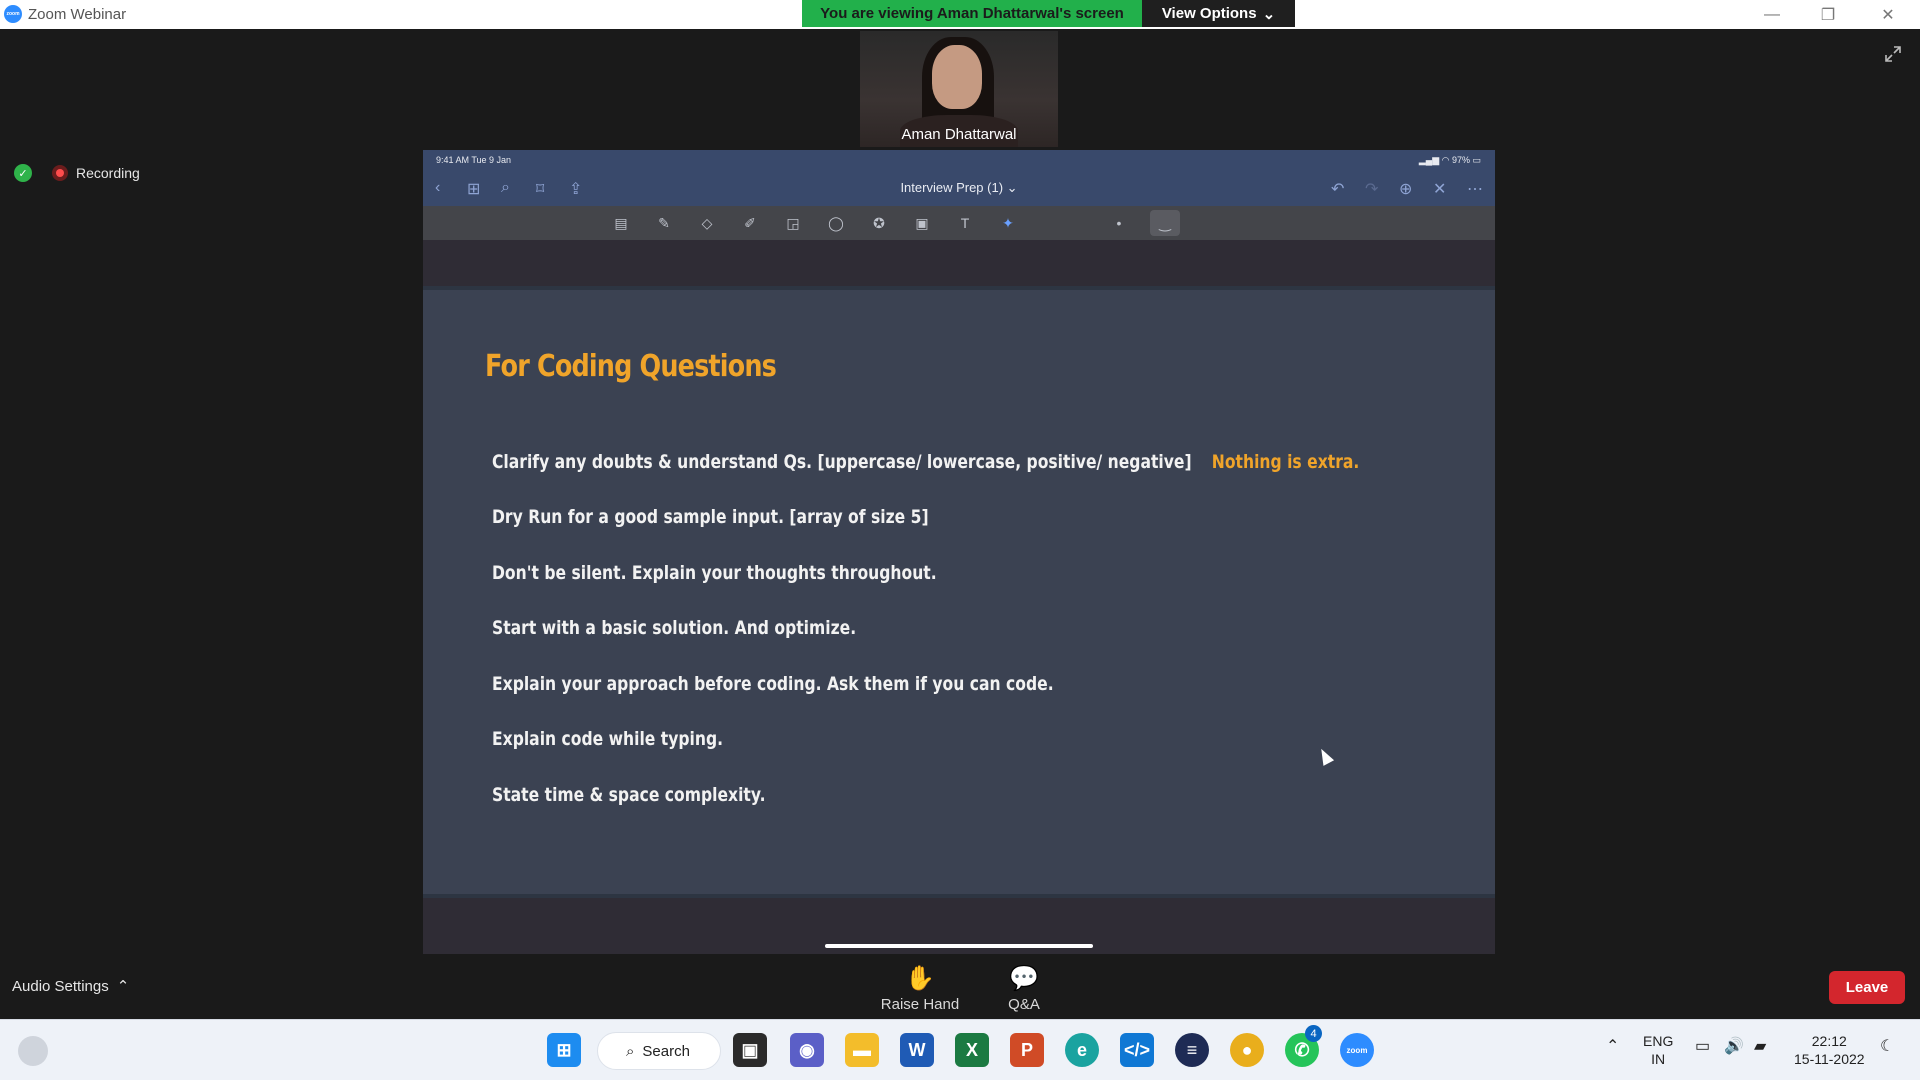  I want to click on reader-icon: ▤, so click(621, 223).